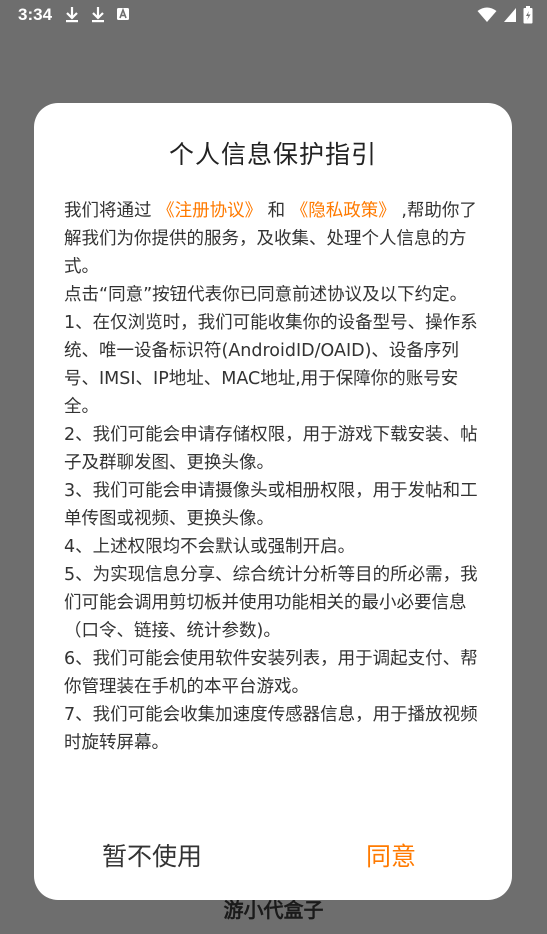 The width and height of the screenshot is (547, 934). What do you see at coordinates (487, 15) in the screenshot?
I see `wifi-icon` at bounding box center [487, 15].